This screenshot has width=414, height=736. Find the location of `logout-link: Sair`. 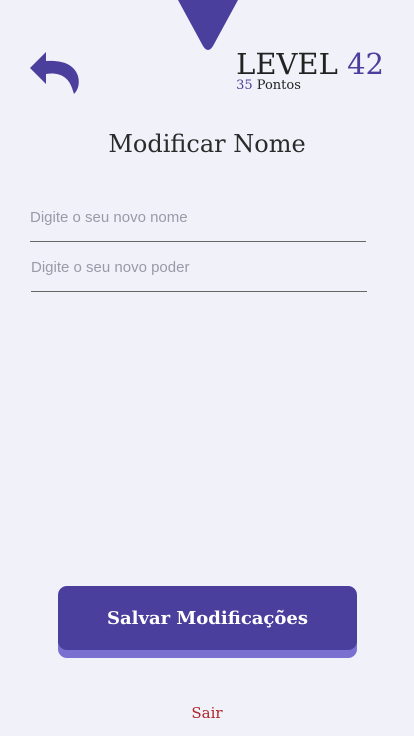

logout-link: Sair is located at coordinates (207, 713).